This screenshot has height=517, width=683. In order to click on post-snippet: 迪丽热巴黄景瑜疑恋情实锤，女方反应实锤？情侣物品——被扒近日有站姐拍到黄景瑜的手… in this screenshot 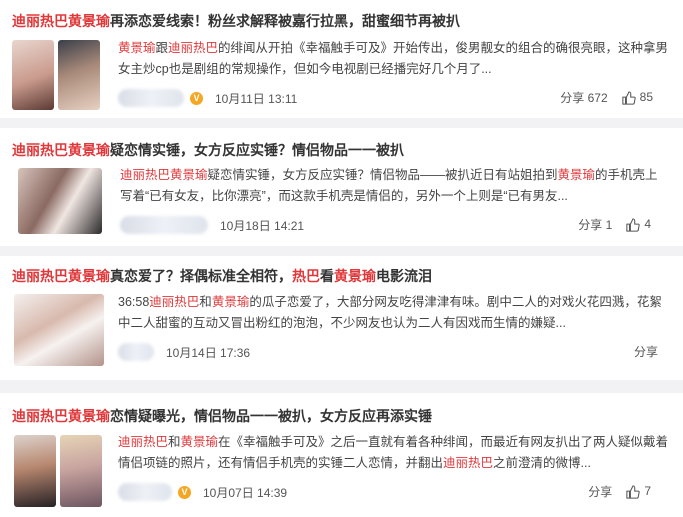, I will do `click(392, 186)`.